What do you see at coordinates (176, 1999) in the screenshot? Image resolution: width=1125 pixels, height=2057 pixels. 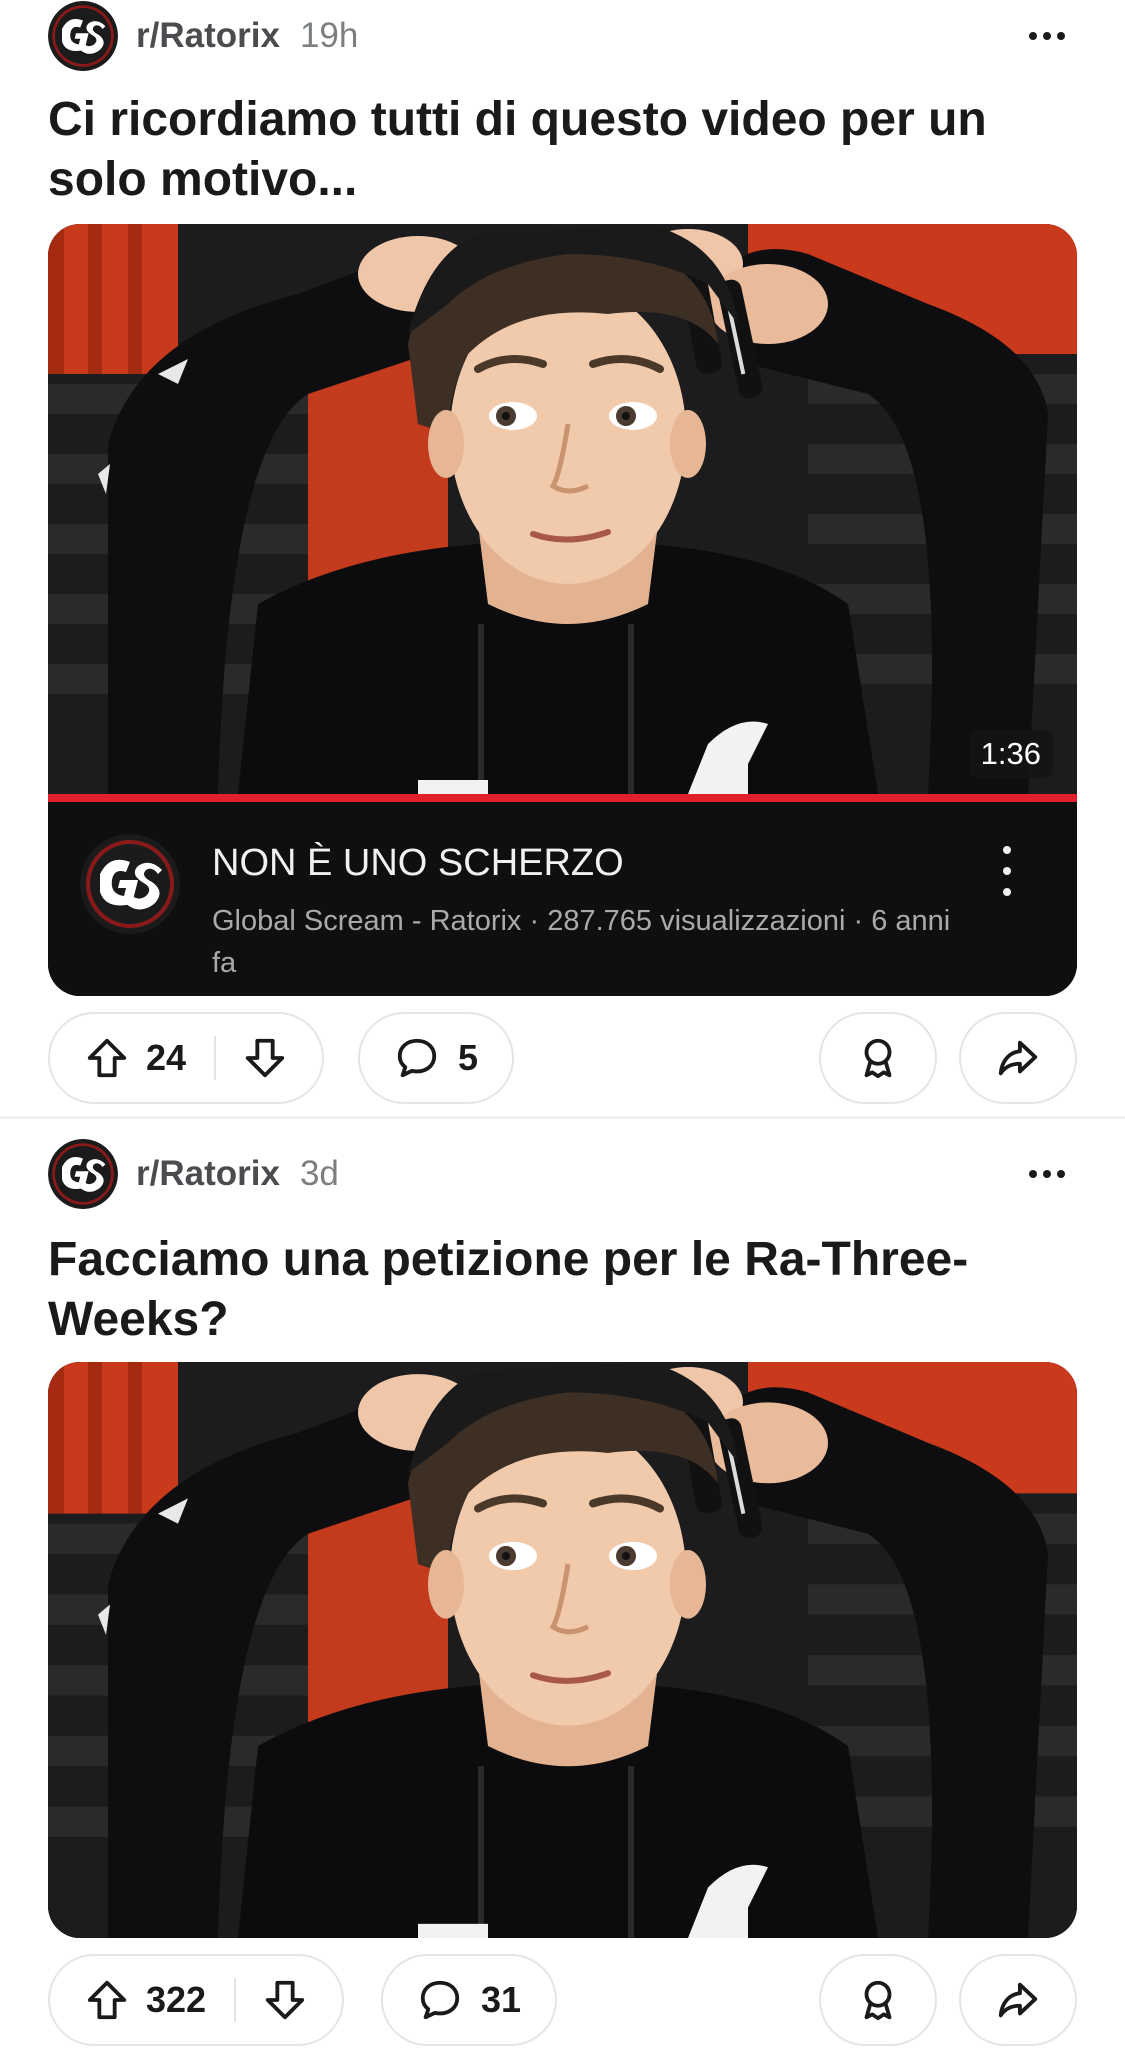 I see `upvote-count: 322` at bounding box center [176, 1999].